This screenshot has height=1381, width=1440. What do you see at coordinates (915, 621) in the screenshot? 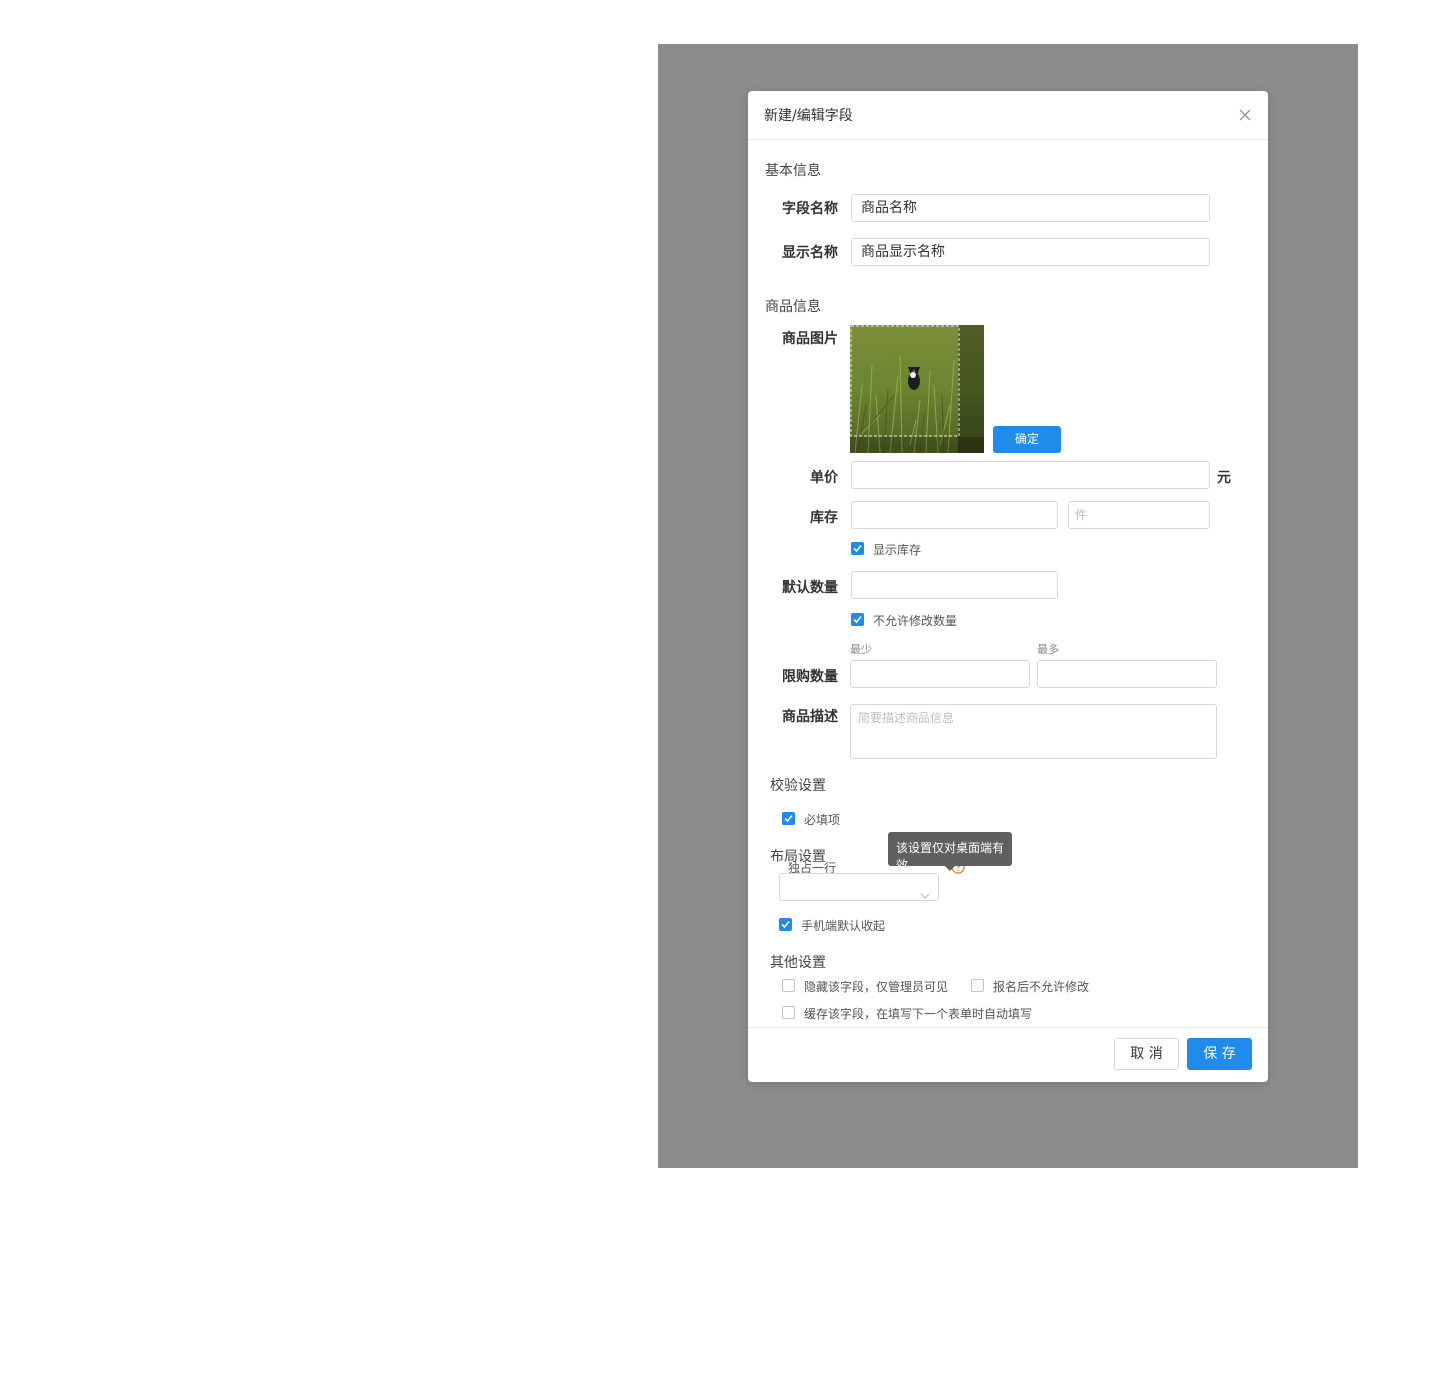
I see `no-modify-qty-label: 不允许修改数量` at bounding box center [915, 621].